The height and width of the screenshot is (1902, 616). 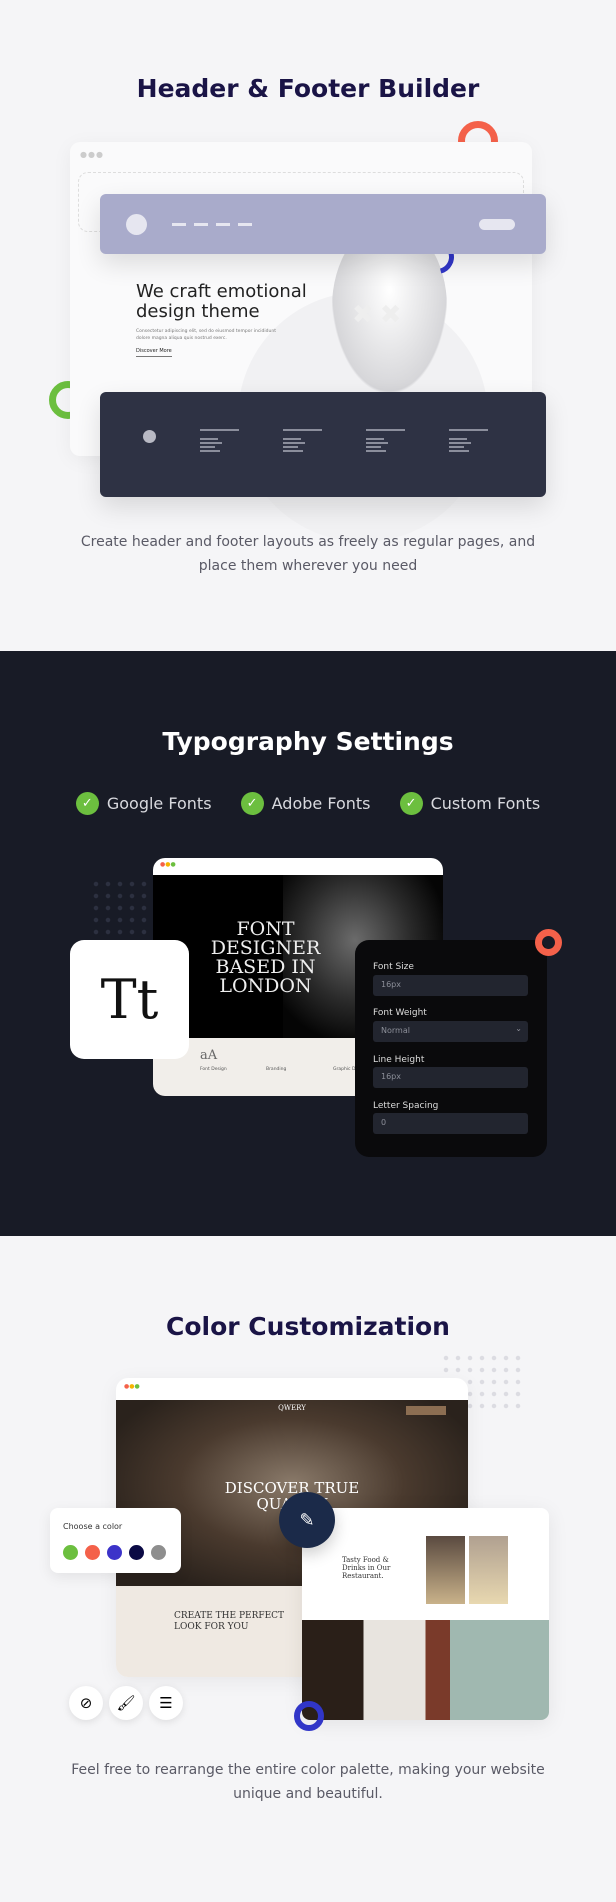 I want to click on color-picker-card: Choose a color, so click(x=115, y=1540).